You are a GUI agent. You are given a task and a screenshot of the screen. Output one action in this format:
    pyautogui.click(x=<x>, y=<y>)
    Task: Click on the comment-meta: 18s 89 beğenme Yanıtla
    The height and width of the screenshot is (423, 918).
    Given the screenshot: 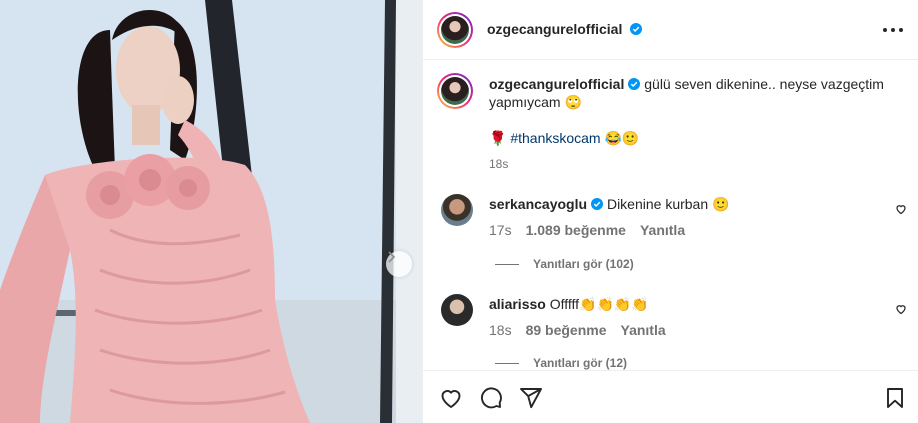 What is the action you would take?
    pyautogui.click(x=577, y=330)
    